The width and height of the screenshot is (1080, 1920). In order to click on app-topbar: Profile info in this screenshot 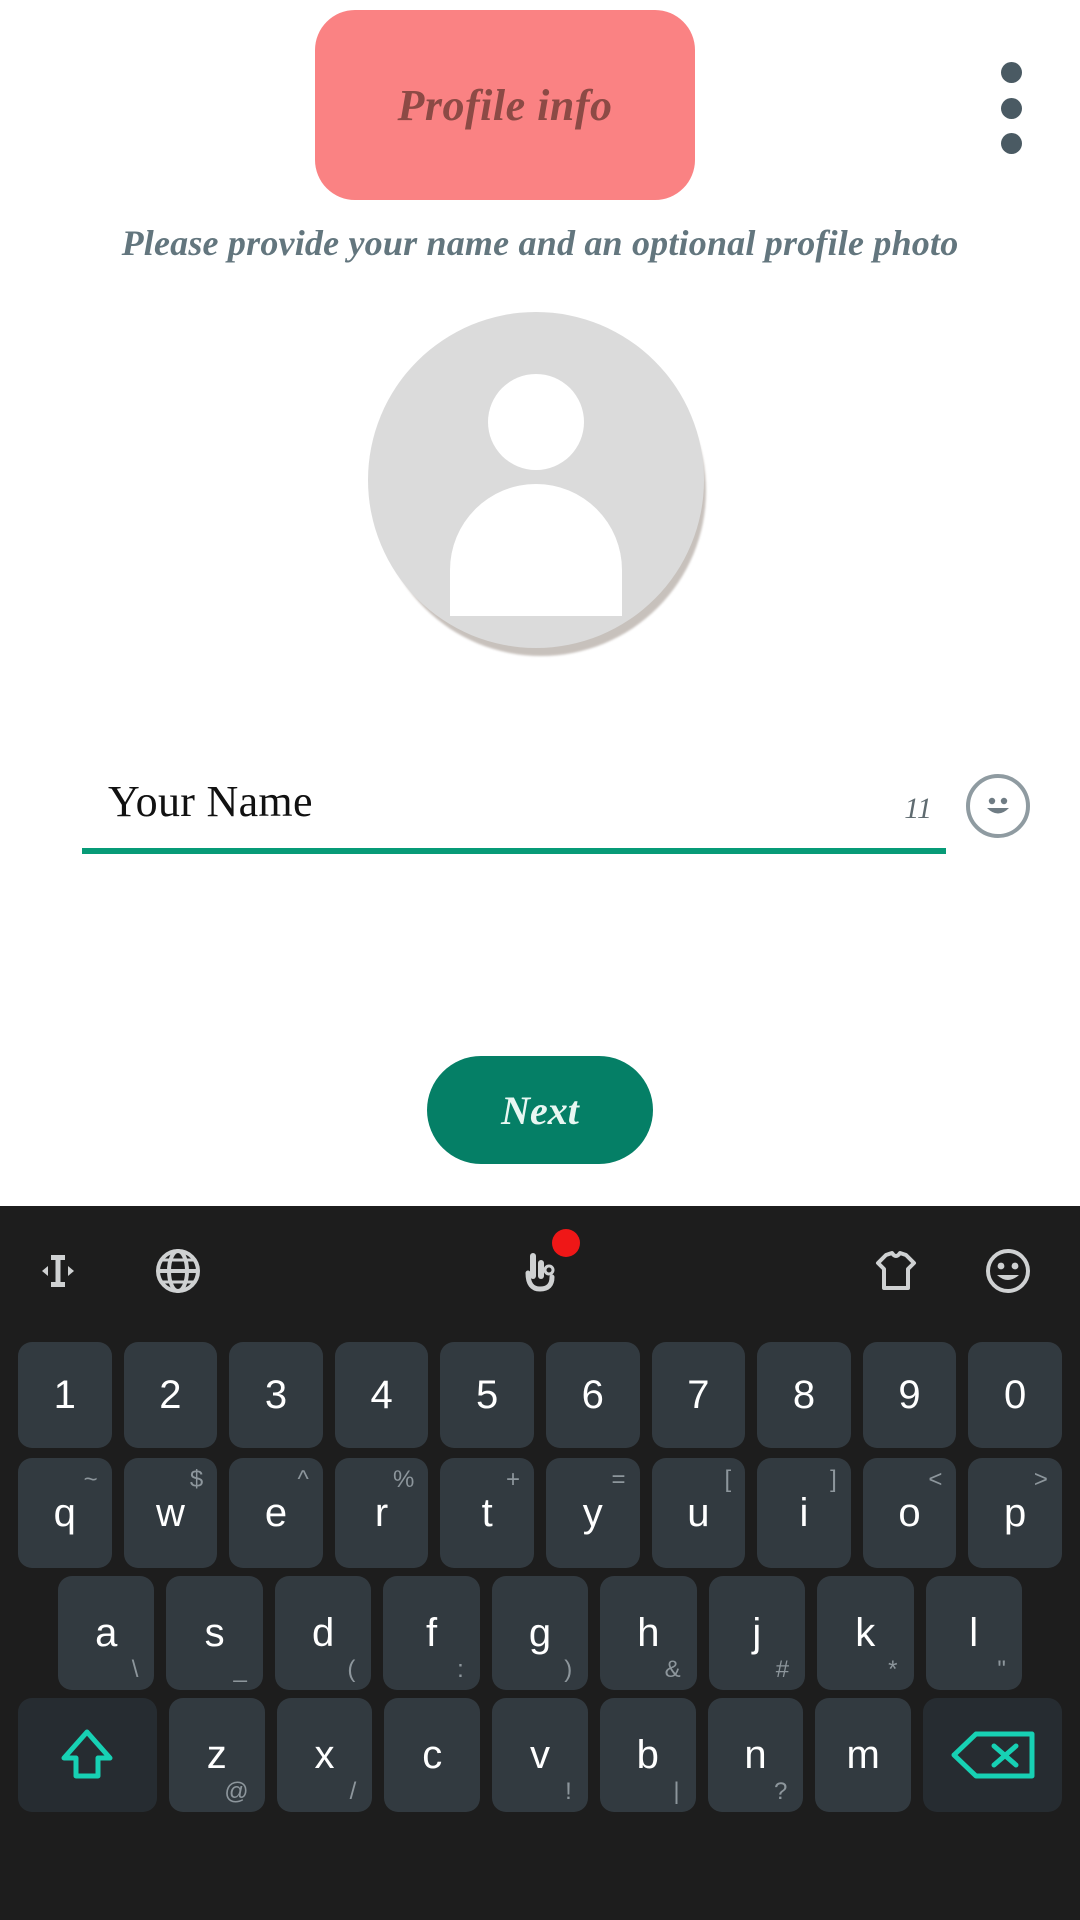, I will do `click(540, 105)`.